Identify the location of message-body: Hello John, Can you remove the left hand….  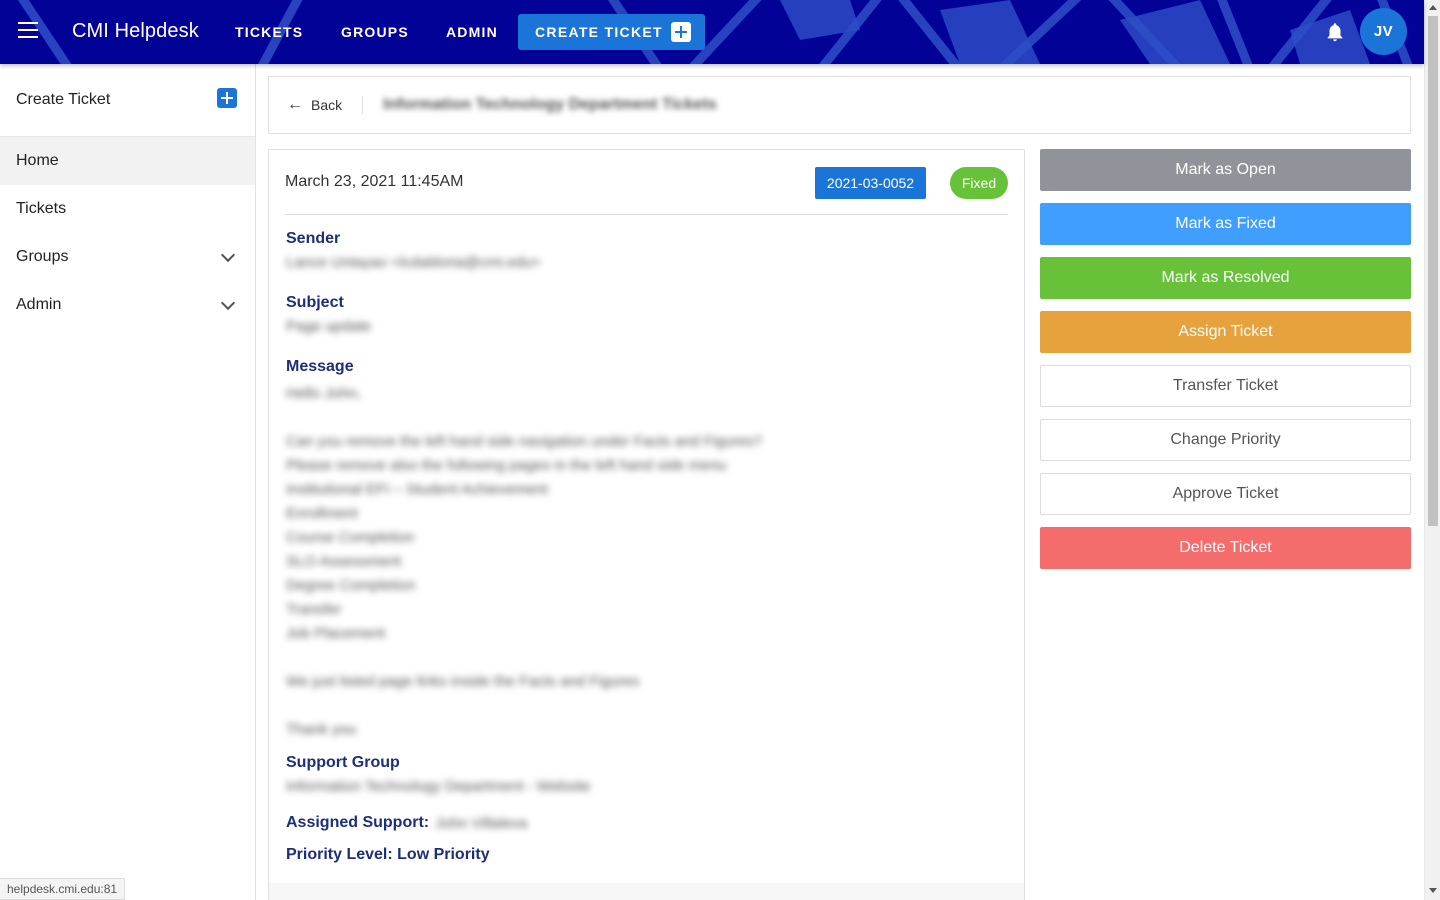
(524, 562).